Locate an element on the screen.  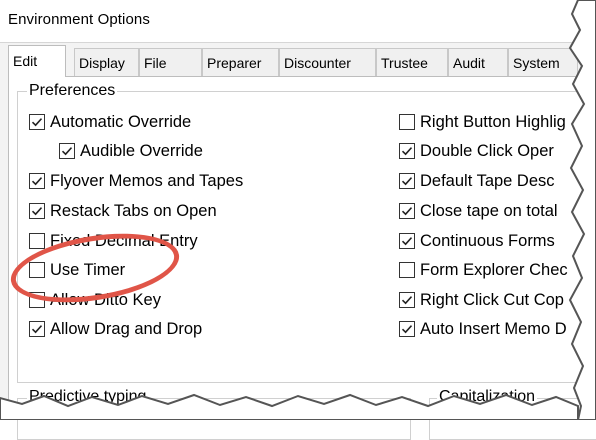
checkbox-label: Right Click Cut Cop is located at coordinates (492, 299).